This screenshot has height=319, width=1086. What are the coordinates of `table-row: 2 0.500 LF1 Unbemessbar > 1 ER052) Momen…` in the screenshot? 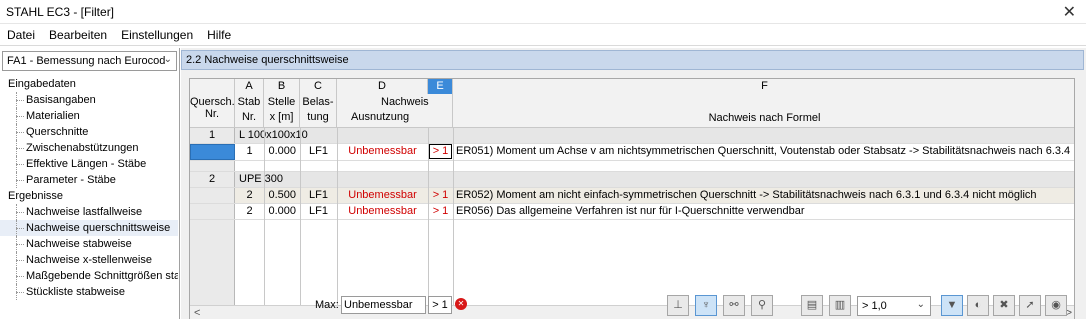 It's located at (632, 196).